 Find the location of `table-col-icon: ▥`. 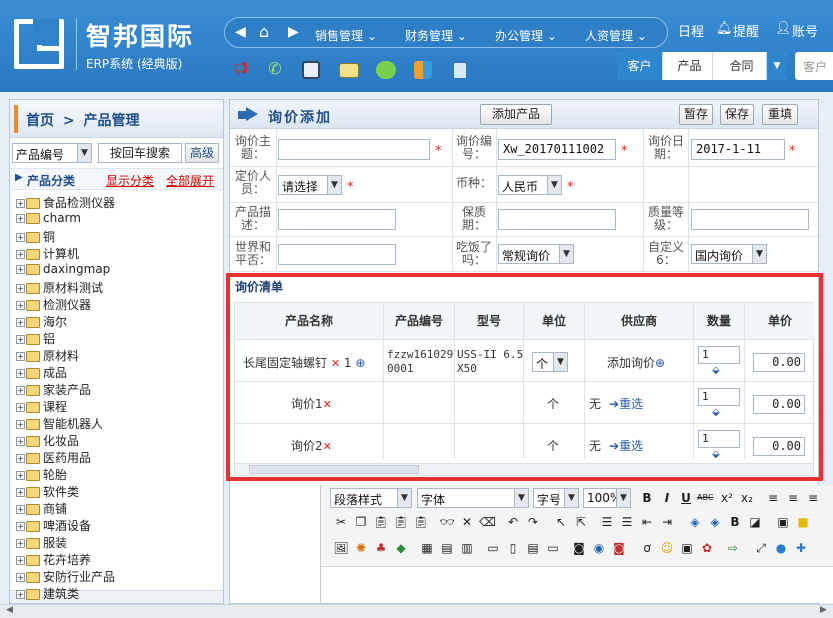

table-col-icon: ▥ is located at coordinates (467, 548).